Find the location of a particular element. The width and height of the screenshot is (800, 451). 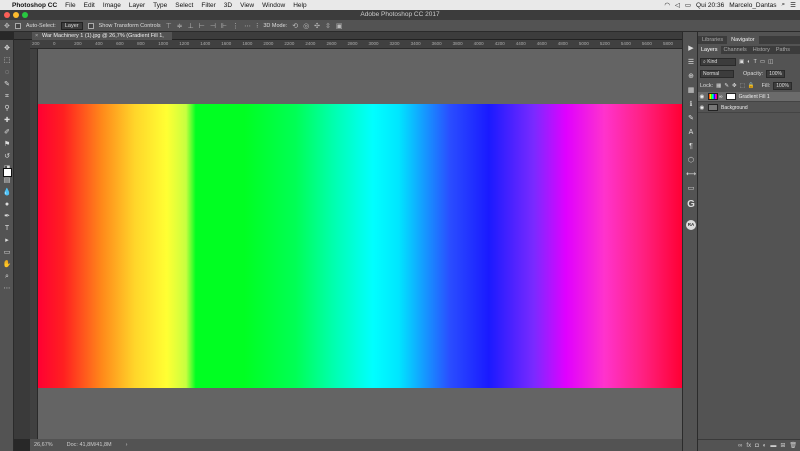

plugin-g-icon: G is located at coordinates (691, 205).